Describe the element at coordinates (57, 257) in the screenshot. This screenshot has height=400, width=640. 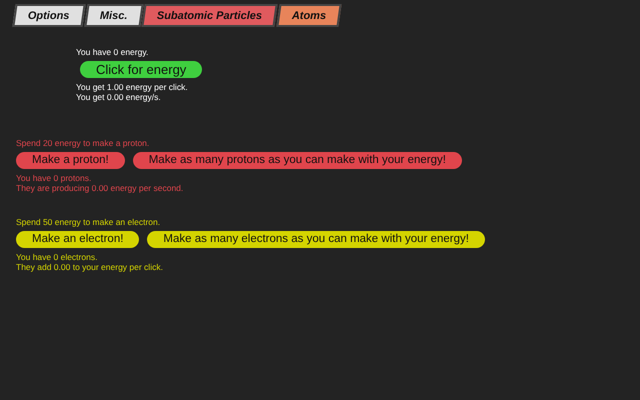
I see `particle-count: You have 0 electrons.` at that location.